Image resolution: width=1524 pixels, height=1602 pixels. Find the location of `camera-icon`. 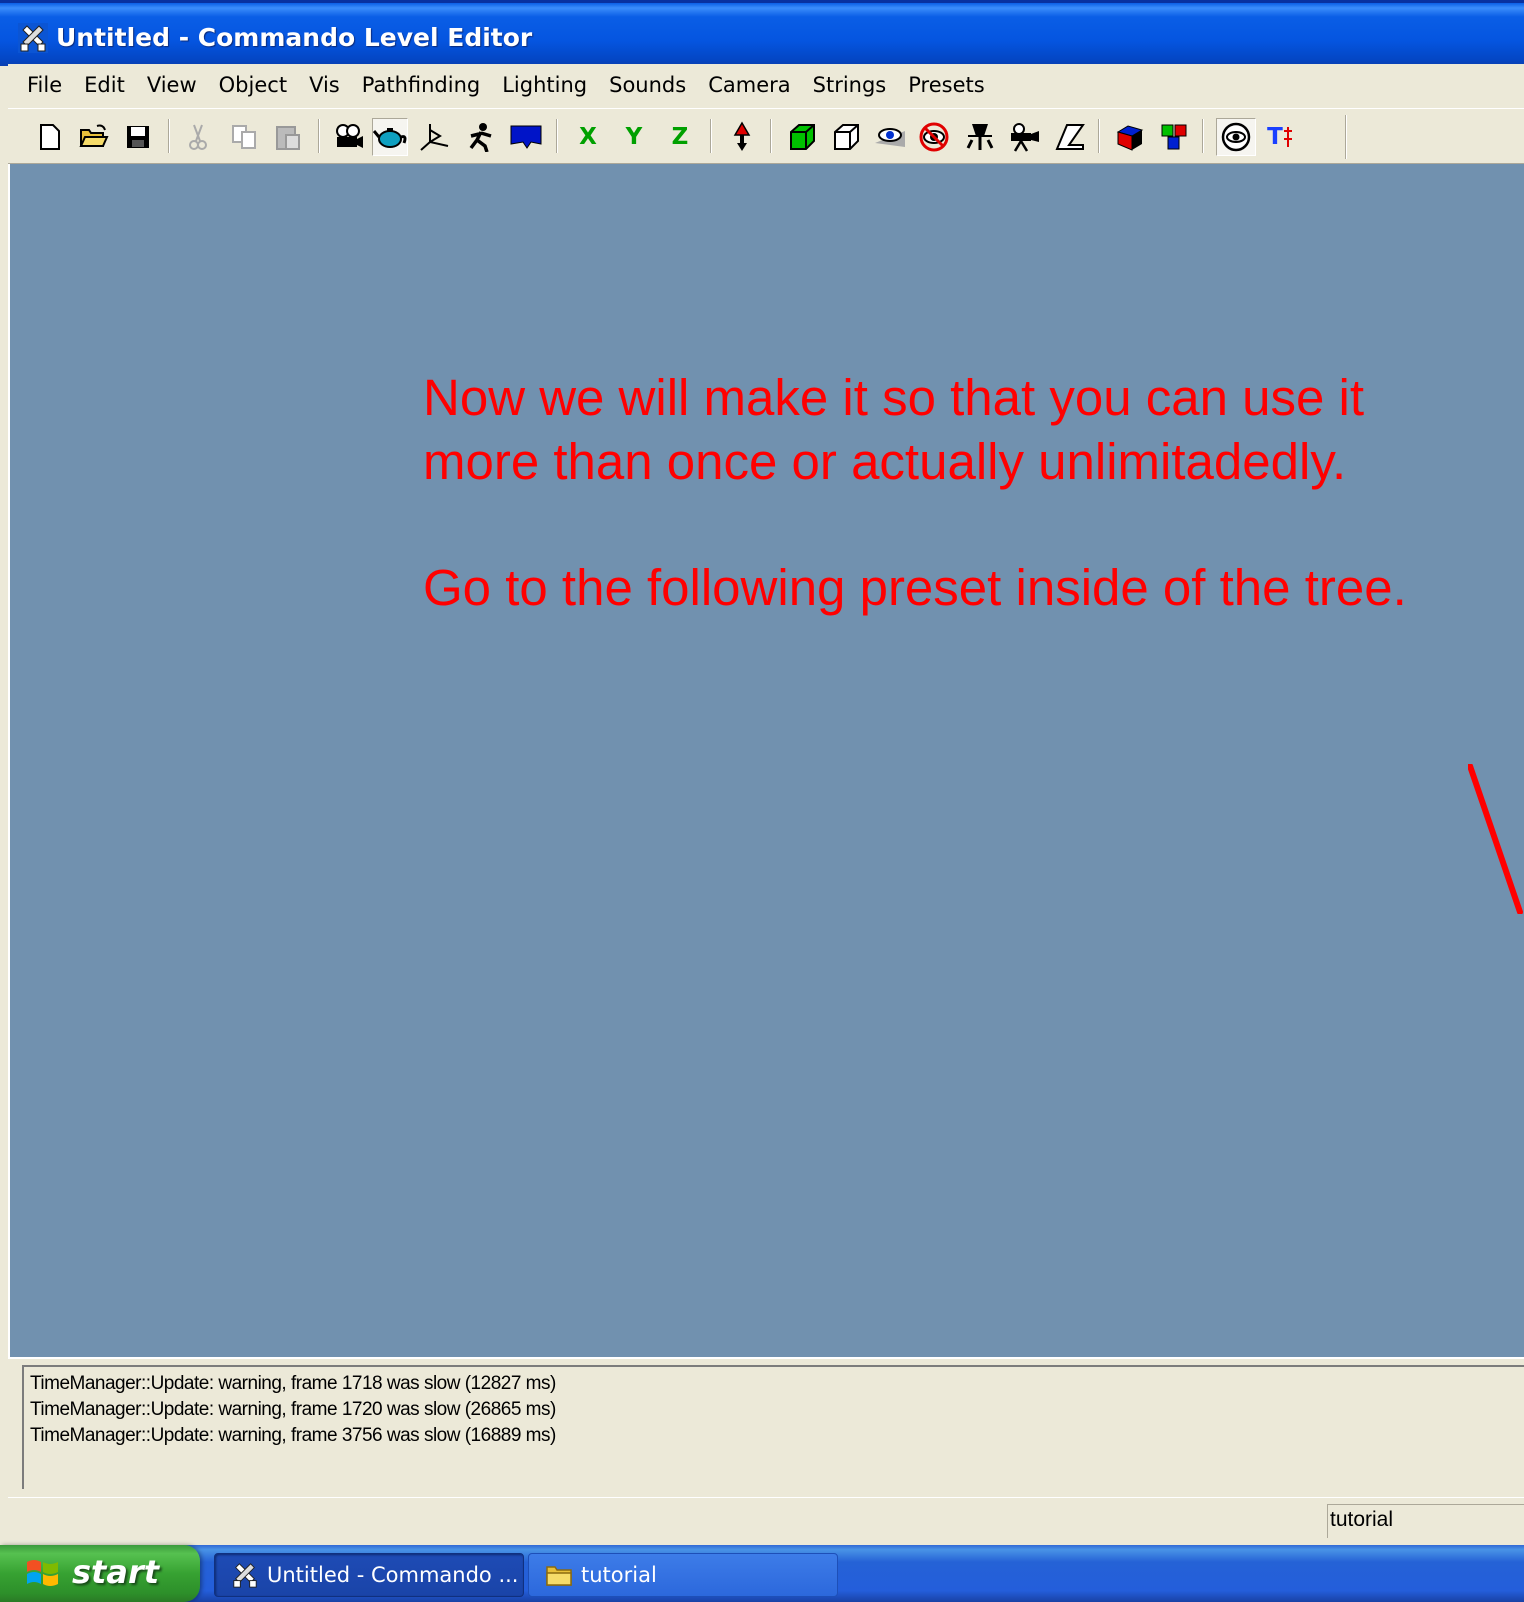

camera-icon is located at coordinates (1024, 137).